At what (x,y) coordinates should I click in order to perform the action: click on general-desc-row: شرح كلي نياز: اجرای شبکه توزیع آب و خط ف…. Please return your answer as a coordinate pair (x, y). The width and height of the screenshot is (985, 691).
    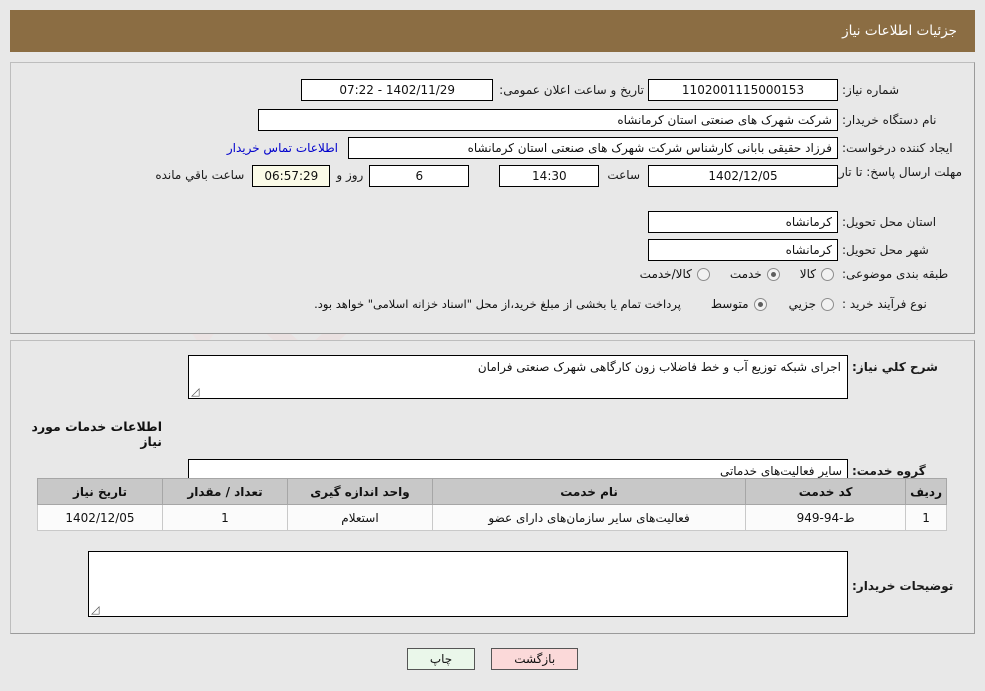
    Looking at the image, I should click on (575, 377).